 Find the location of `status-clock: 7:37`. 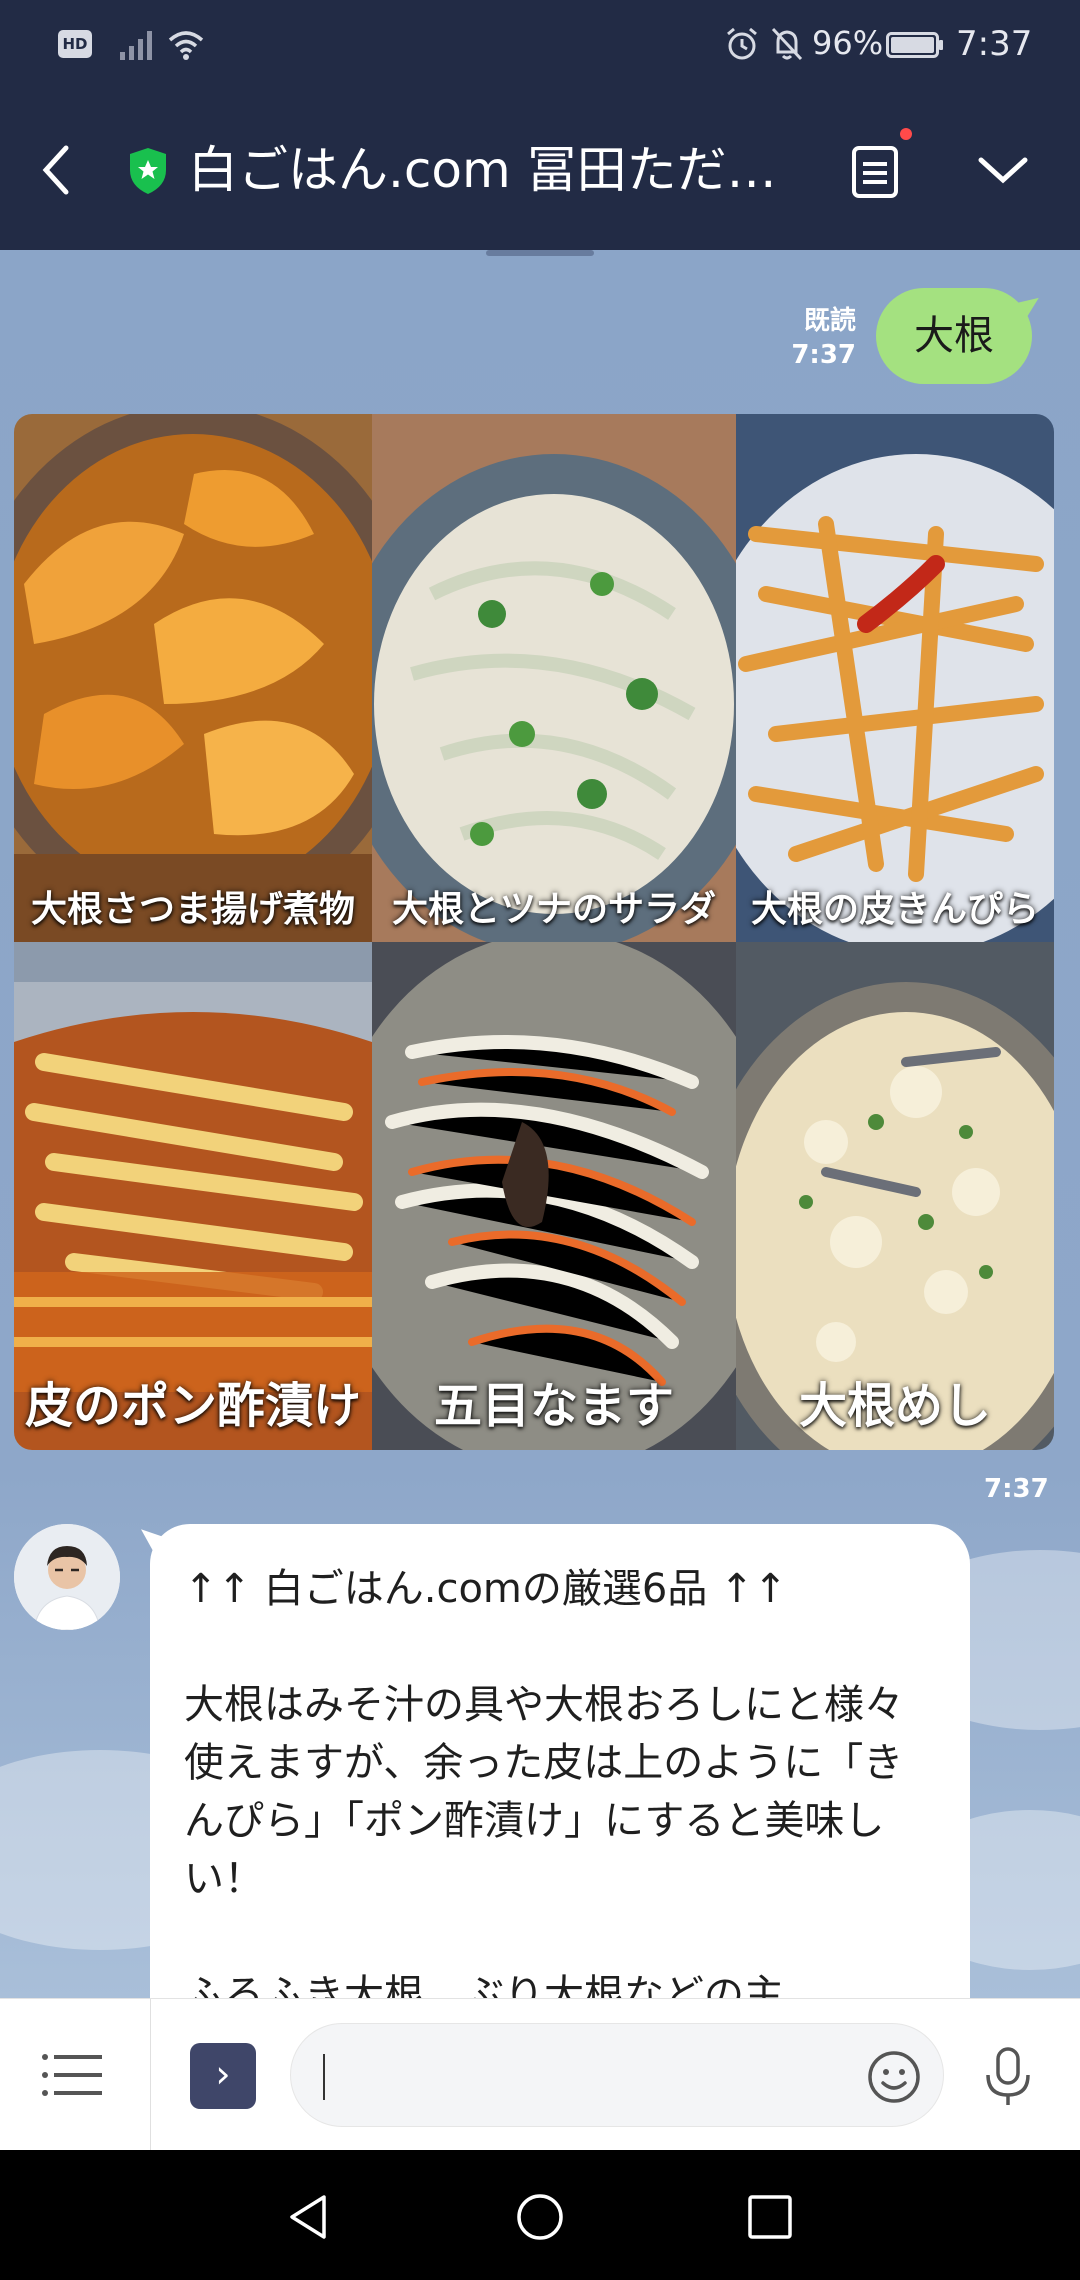

status-clock: 7:37 is located at coordinates (994, 44).